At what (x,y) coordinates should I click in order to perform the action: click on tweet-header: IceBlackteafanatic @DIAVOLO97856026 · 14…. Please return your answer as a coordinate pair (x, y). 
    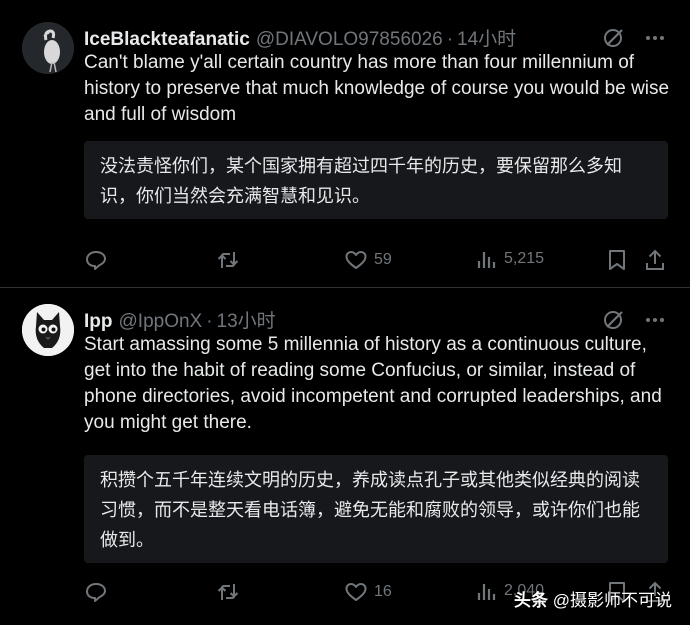
    Looking at the image, I should click on (300, 37).